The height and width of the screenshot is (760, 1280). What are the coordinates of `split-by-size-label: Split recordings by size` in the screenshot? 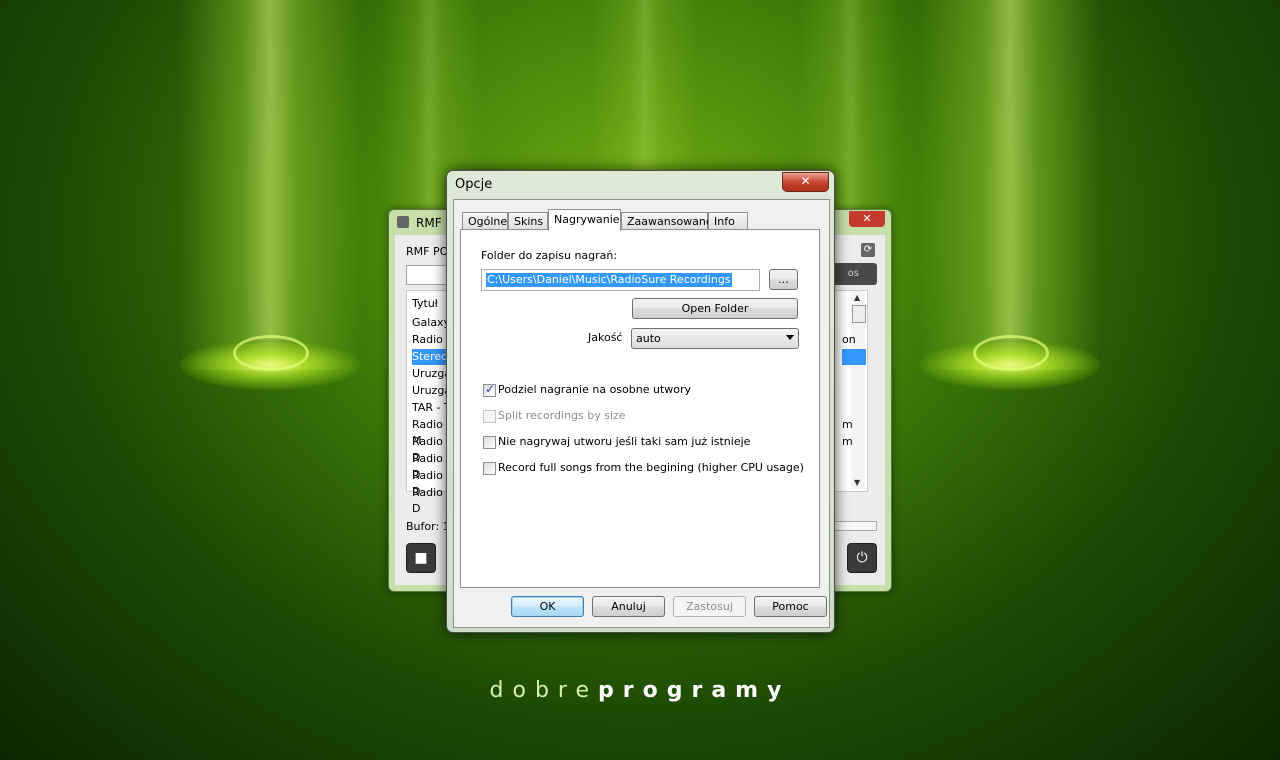 It's located at (562, 415).